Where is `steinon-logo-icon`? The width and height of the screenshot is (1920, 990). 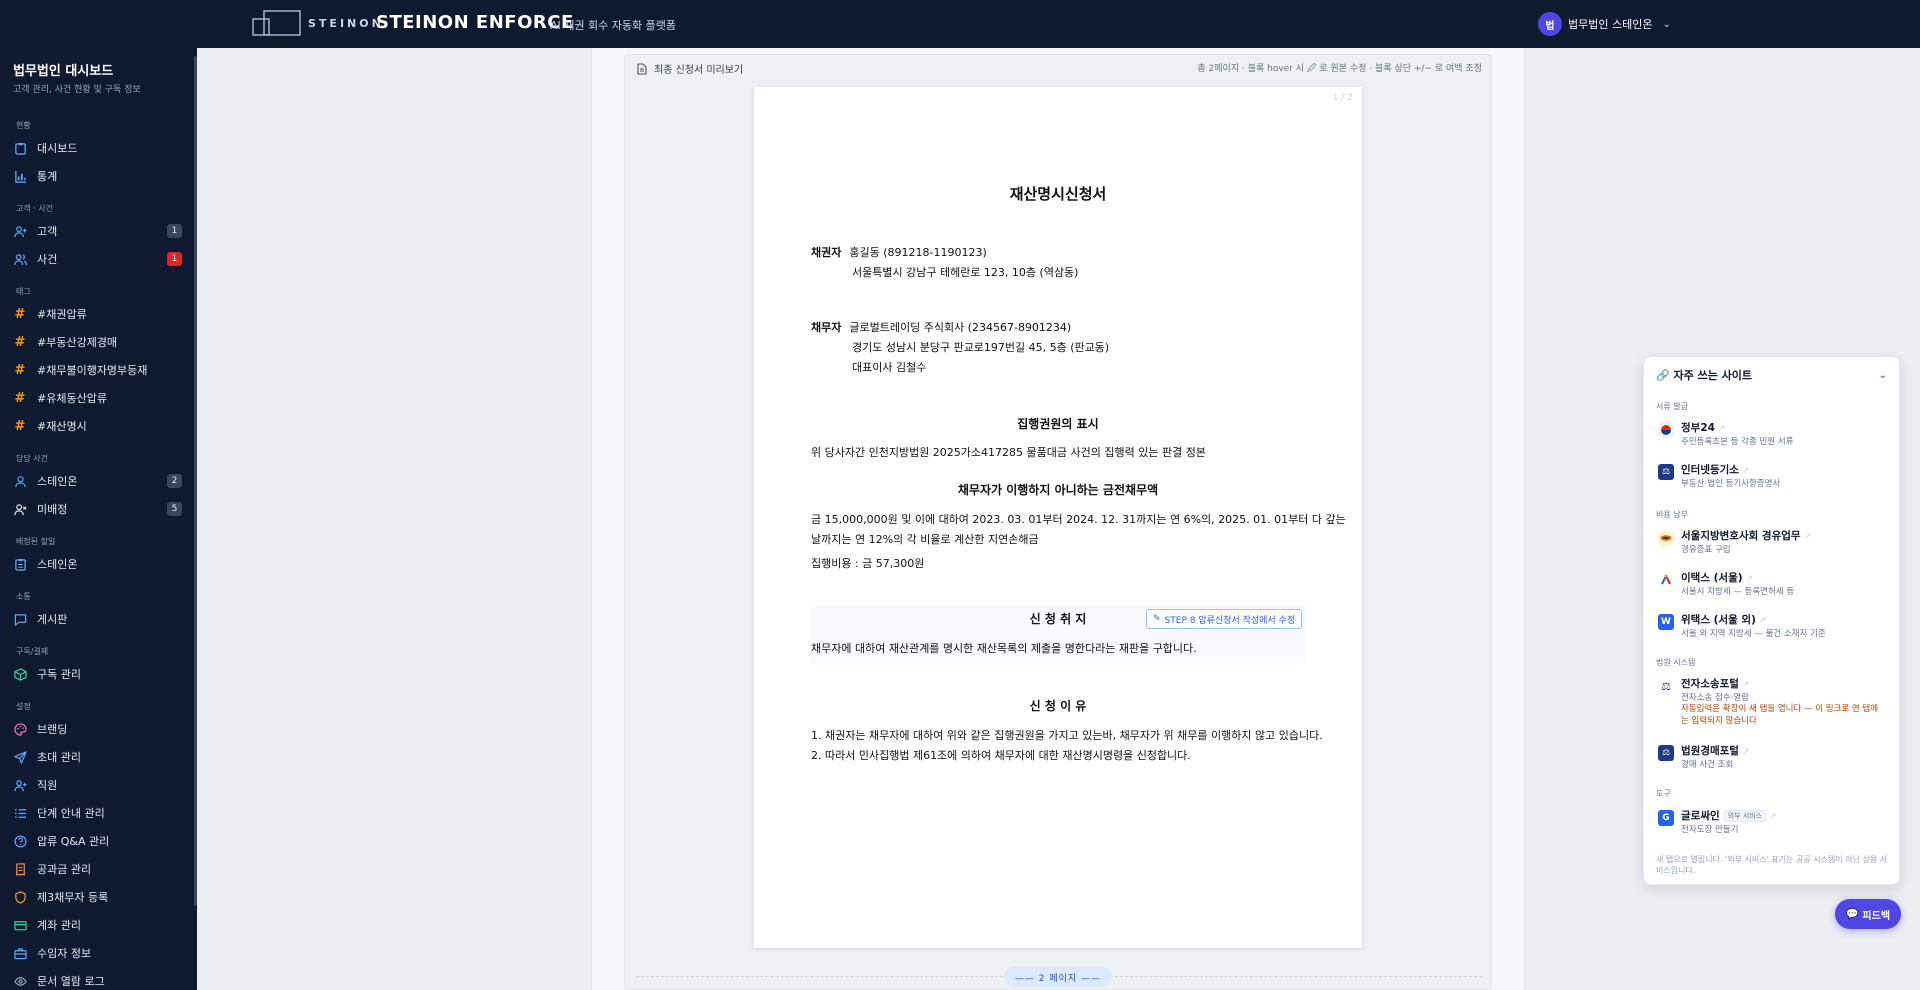
steinon-logo-icon is located at coordinates (276, 23).